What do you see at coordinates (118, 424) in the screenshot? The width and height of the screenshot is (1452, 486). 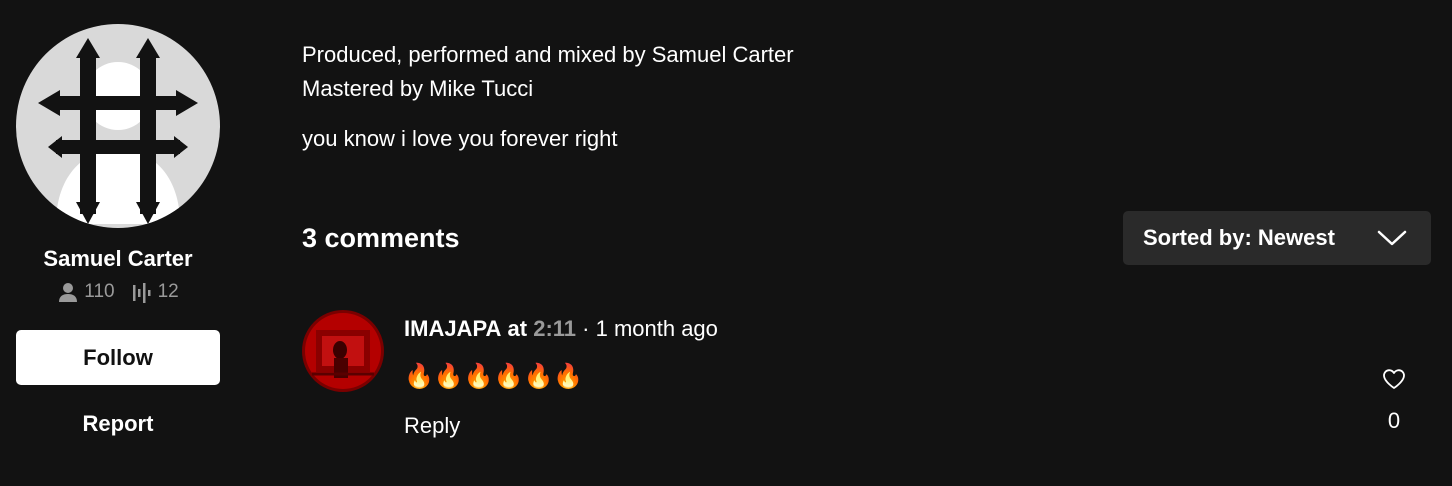 I see `report-link: Report` at bounding box center [118, 424].